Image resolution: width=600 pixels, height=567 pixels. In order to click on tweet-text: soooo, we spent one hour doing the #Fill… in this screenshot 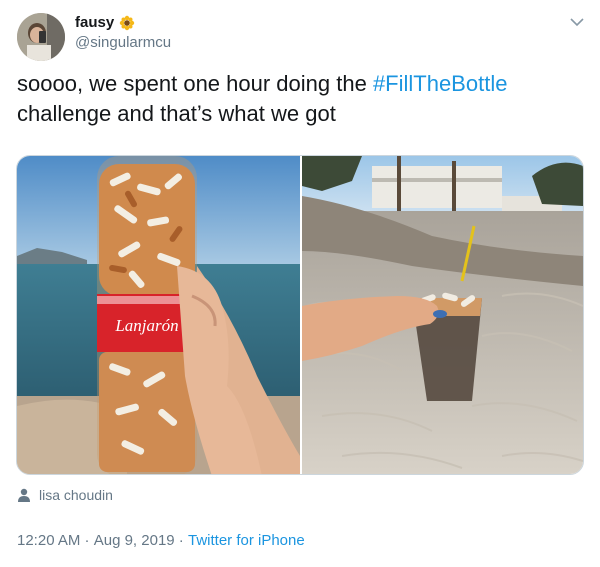, I will do `click(297, 99)`.